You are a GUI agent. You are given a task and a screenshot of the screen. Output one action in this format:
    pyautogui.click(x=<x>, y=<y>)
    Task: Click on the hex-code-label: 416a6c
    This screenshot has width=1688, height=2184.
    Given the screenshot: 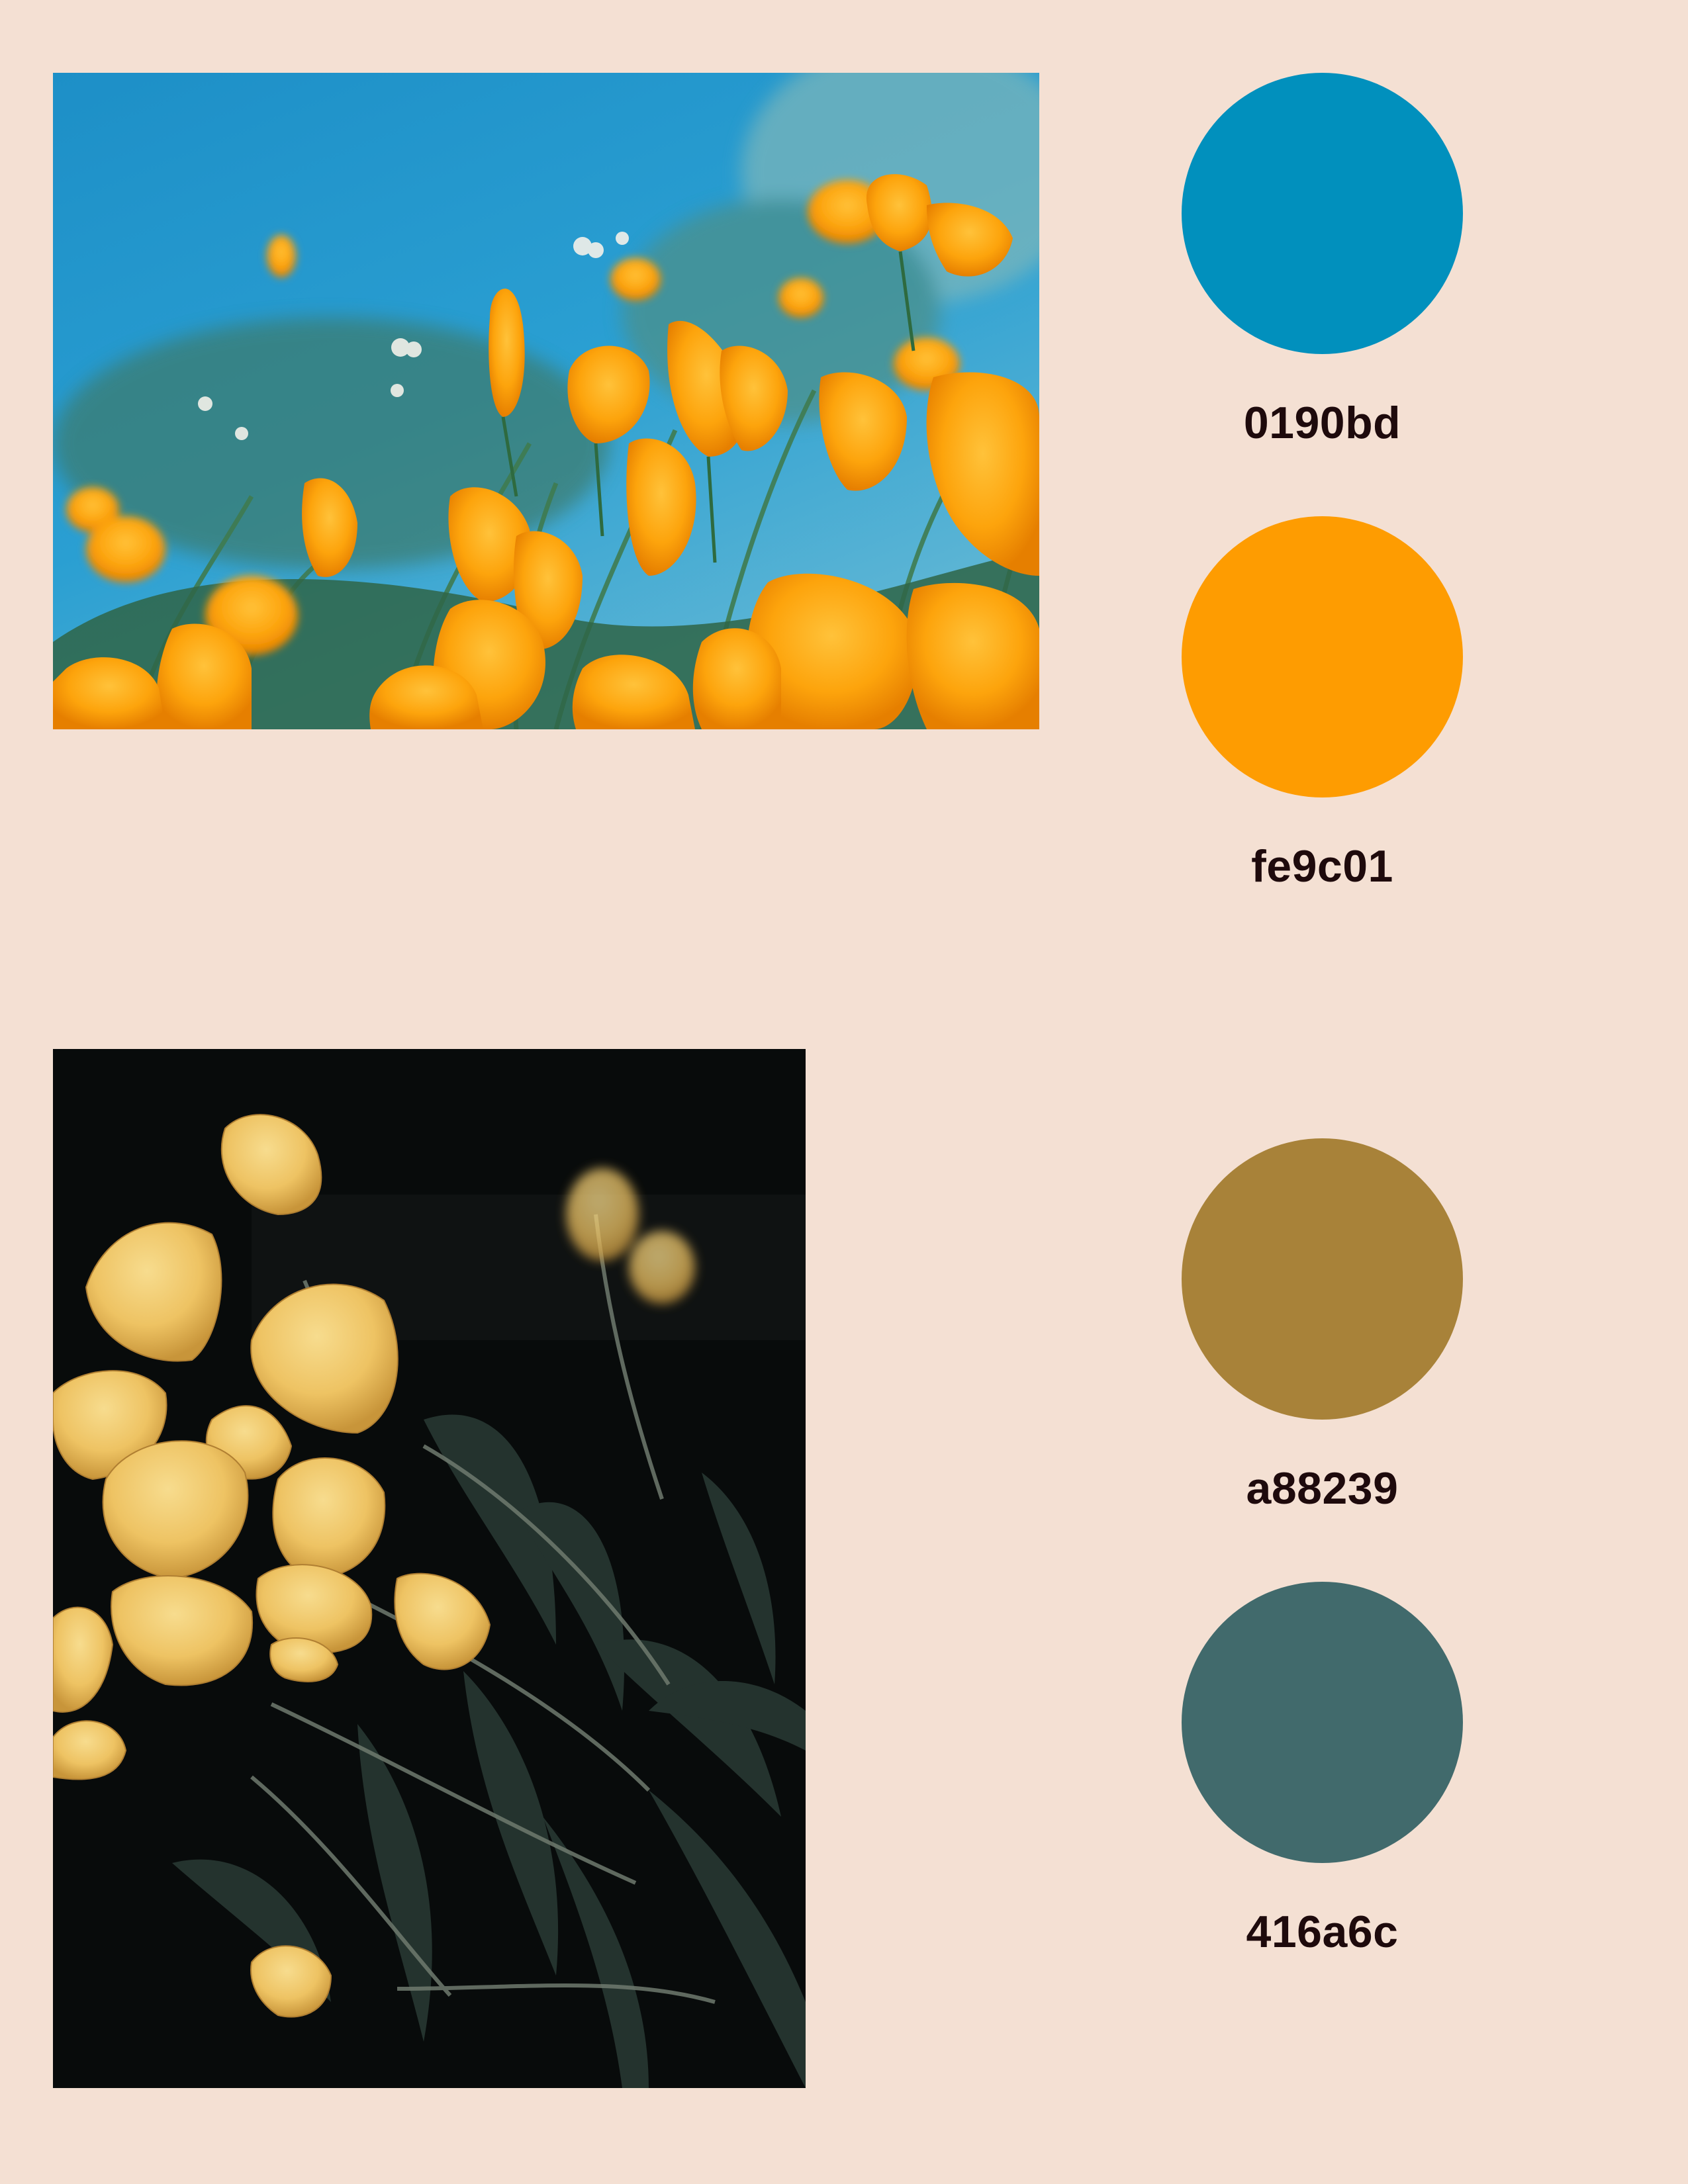 What is the action you would take?
    pyautogui.click(x=1322, y=1932)
    